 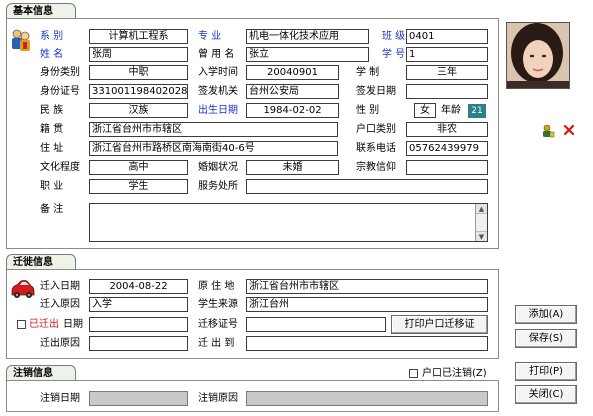 I want to click on red-car-icon, so click(x=22, y=289).